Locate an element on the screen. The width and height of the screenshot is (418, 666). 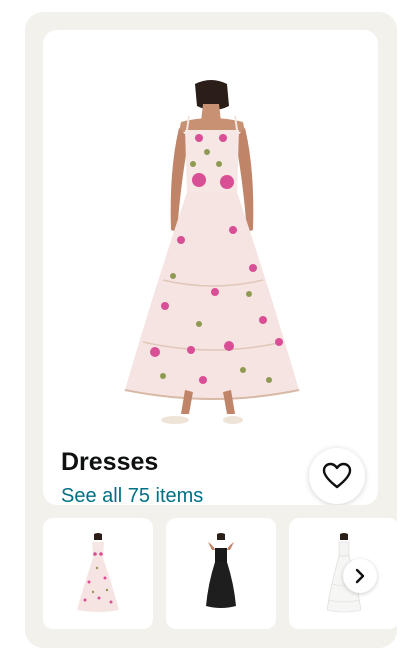
thumbnail-black-strapless-dress is located at coordinates (221, 573).